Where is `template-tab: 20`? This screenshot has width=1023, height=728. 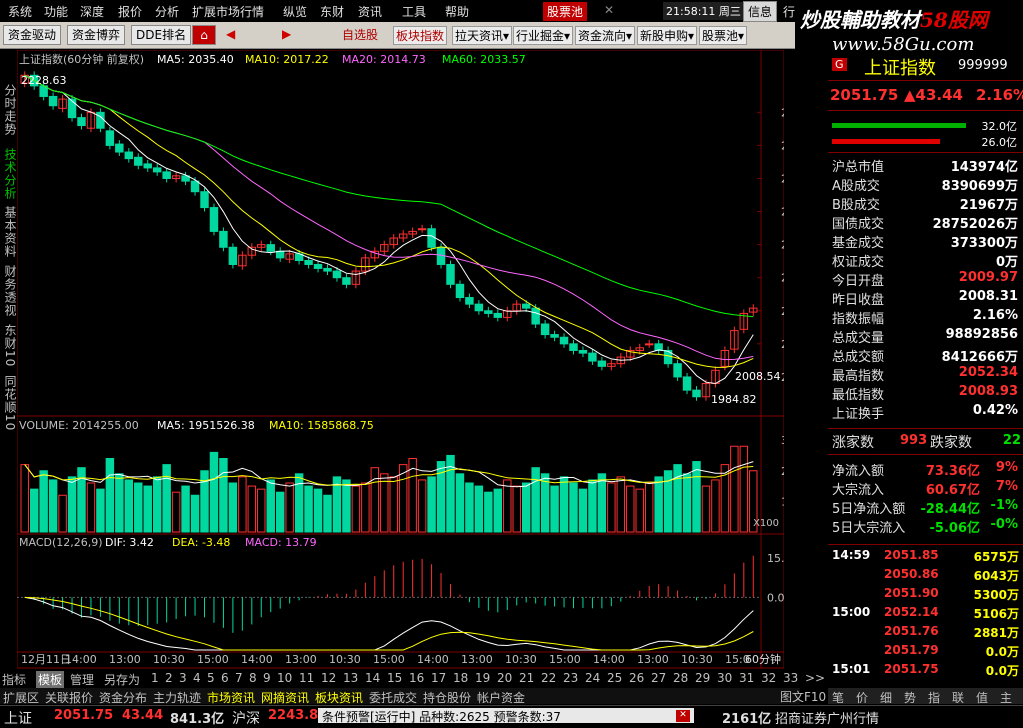 template-tab: 20 is located at coordinates (504, 678).